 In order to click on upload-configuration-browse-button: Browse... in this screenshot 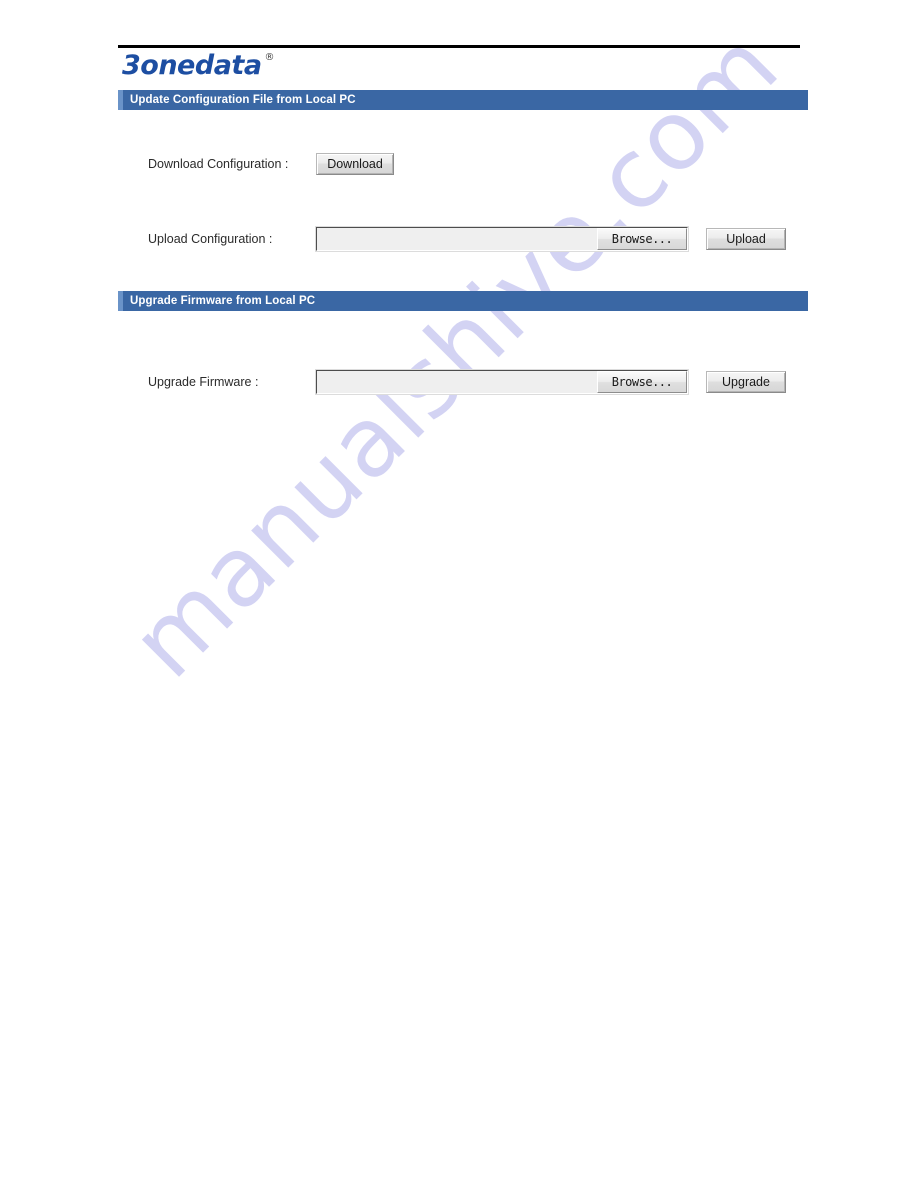, I will do `click(642, 239)`.